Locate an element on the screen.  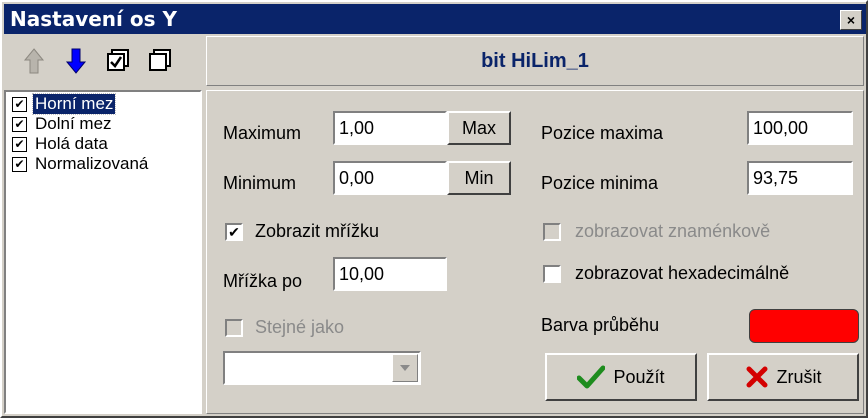
position-max-label: Pozice maxima is located at coordinates (602, 133).